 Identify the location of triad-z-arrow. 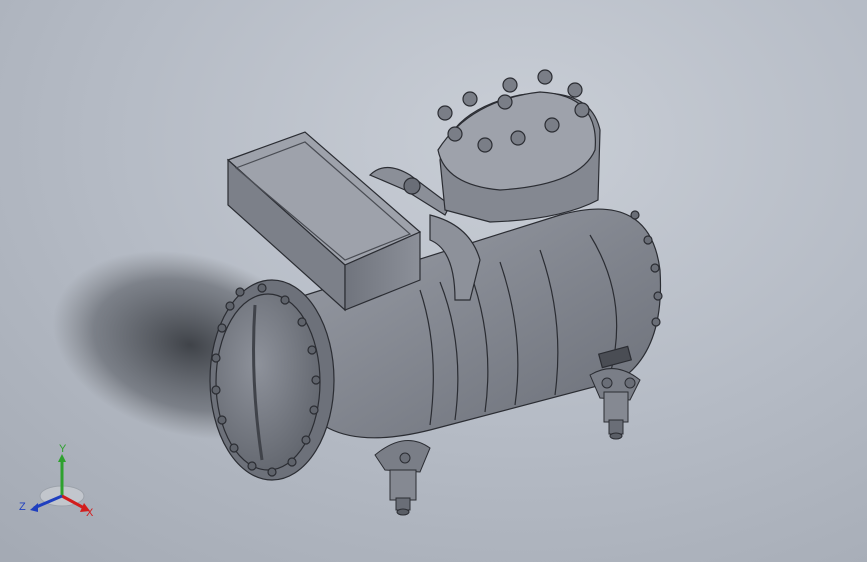
(34, 507).